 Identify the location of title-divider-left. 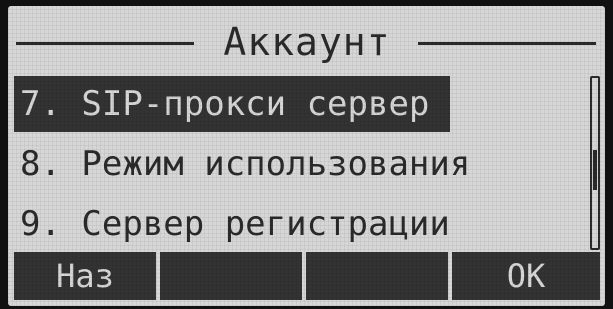
(105, 43).